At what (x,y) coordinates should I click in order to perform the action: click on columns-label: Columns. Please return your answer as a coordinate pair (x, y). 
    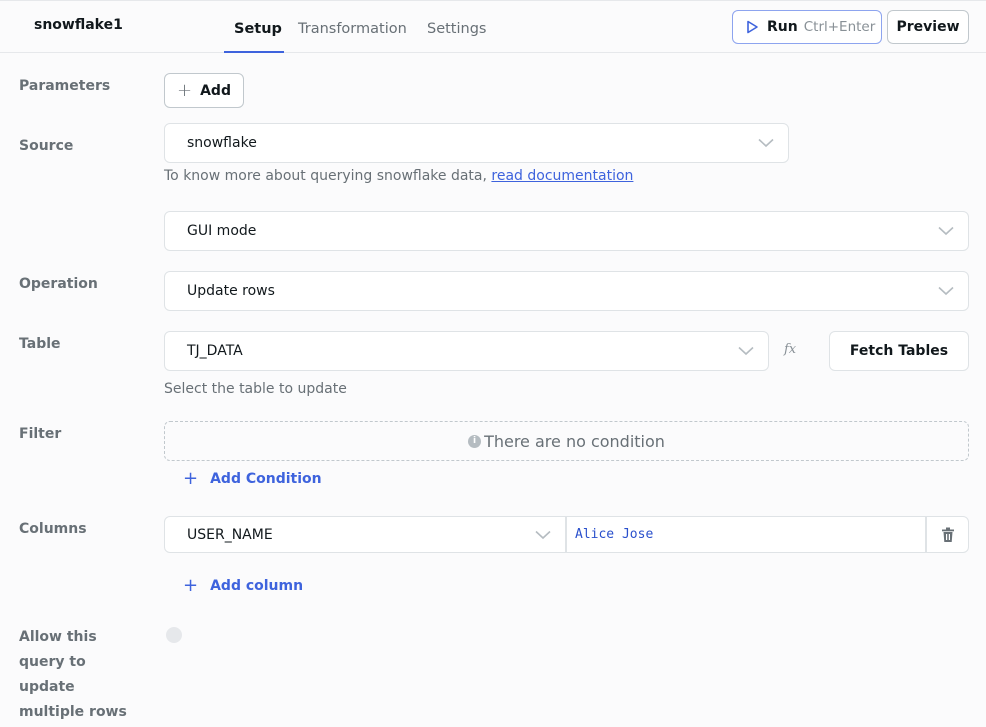
    Looking at the image, I should click on (53, 529).